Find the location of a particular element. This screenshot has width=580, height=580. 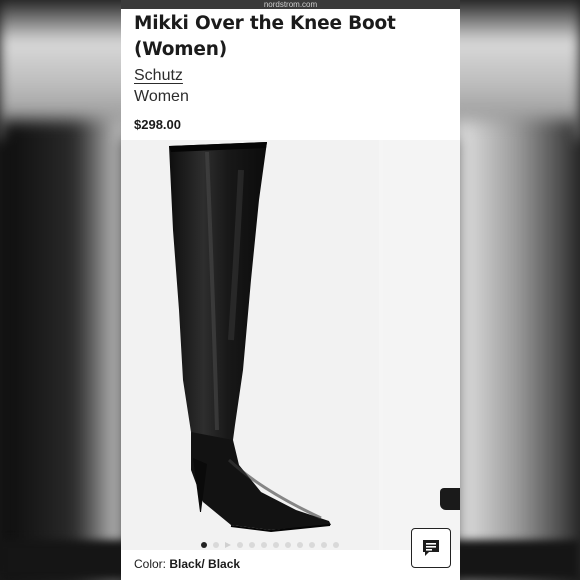

chat-button is located at coordinates (431, 548).